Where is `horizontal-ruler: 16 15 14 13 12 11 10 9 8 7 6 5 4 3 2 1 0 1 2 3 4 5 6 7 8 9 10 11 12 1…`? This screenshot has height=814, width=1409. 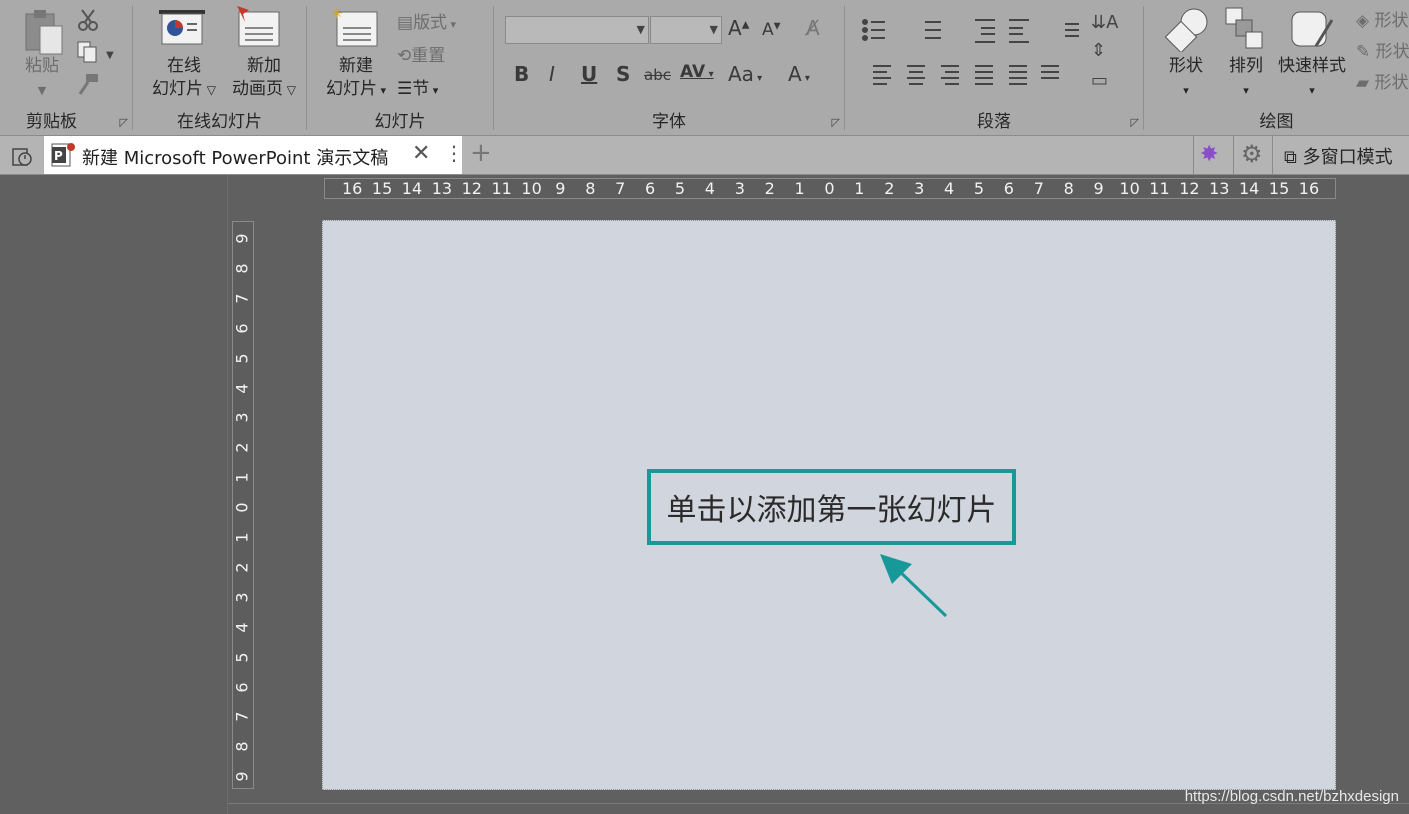
horizontal-ruler: 16 15 14 13 12 11 10 9 8 7 6 5 4 3 2 1 0 1 2 3 4 5 6 7 8 9 10 11 12 1… is located at coordinates (830, 188).